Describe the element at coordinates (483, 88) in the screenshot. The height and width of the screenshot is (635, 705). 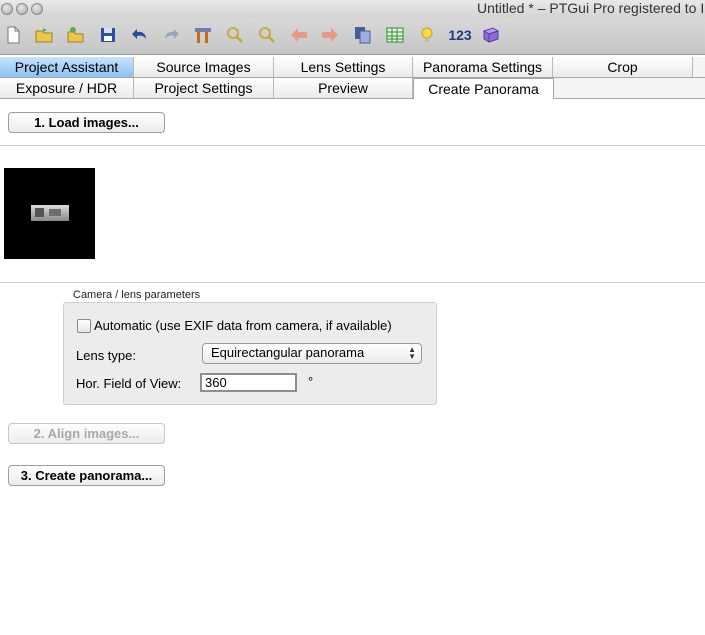
I see `tab-create-panorama: Create Panorama` at that location.